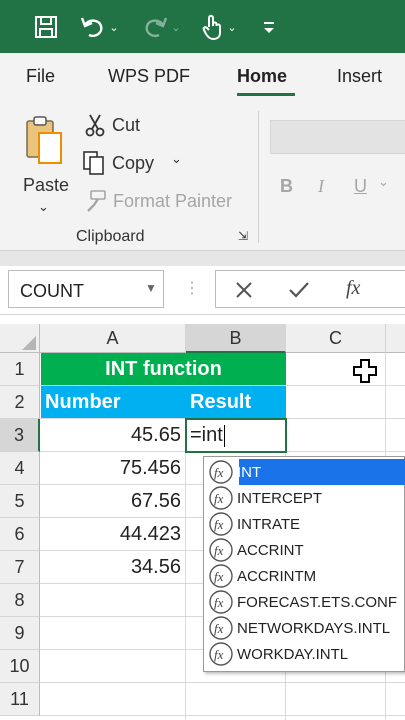  What do you see at coordinates (113, 402) in the screenshot?
I see `header-number-cell: Number` at bounding box center [113, 402].